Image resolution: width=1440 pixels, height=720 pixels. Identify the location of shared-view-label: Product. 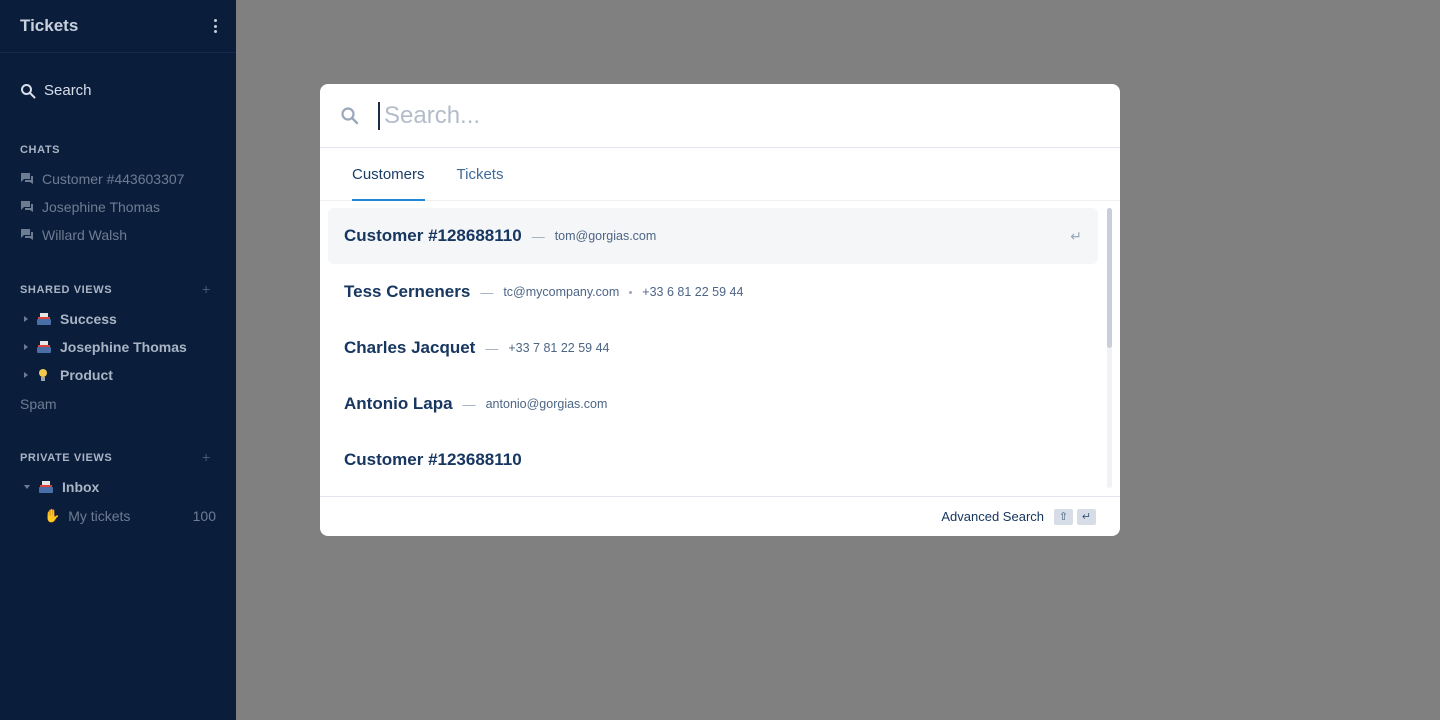
(86, 375).